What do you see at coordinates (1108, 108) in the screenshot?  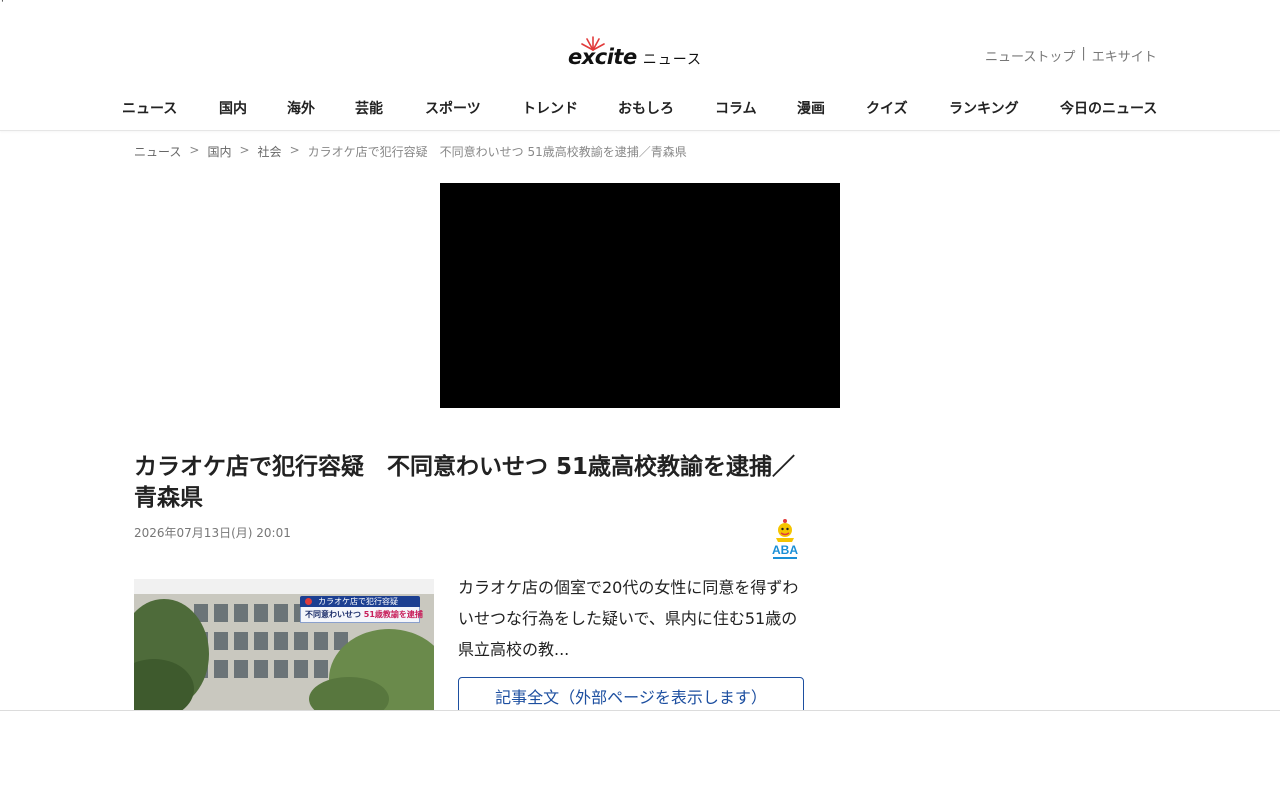 I see `nav-item-today-news: 今日のニュース` at bounding box center [1108, 108].